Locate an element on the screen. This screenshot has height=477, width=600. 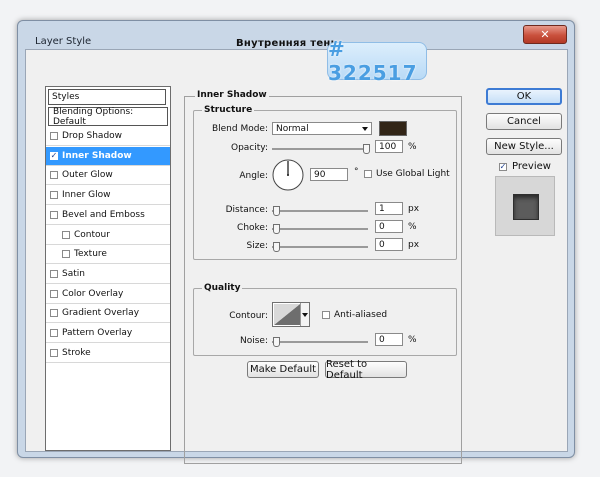
window-title: Layer Style is located at coordinates (63, 41).